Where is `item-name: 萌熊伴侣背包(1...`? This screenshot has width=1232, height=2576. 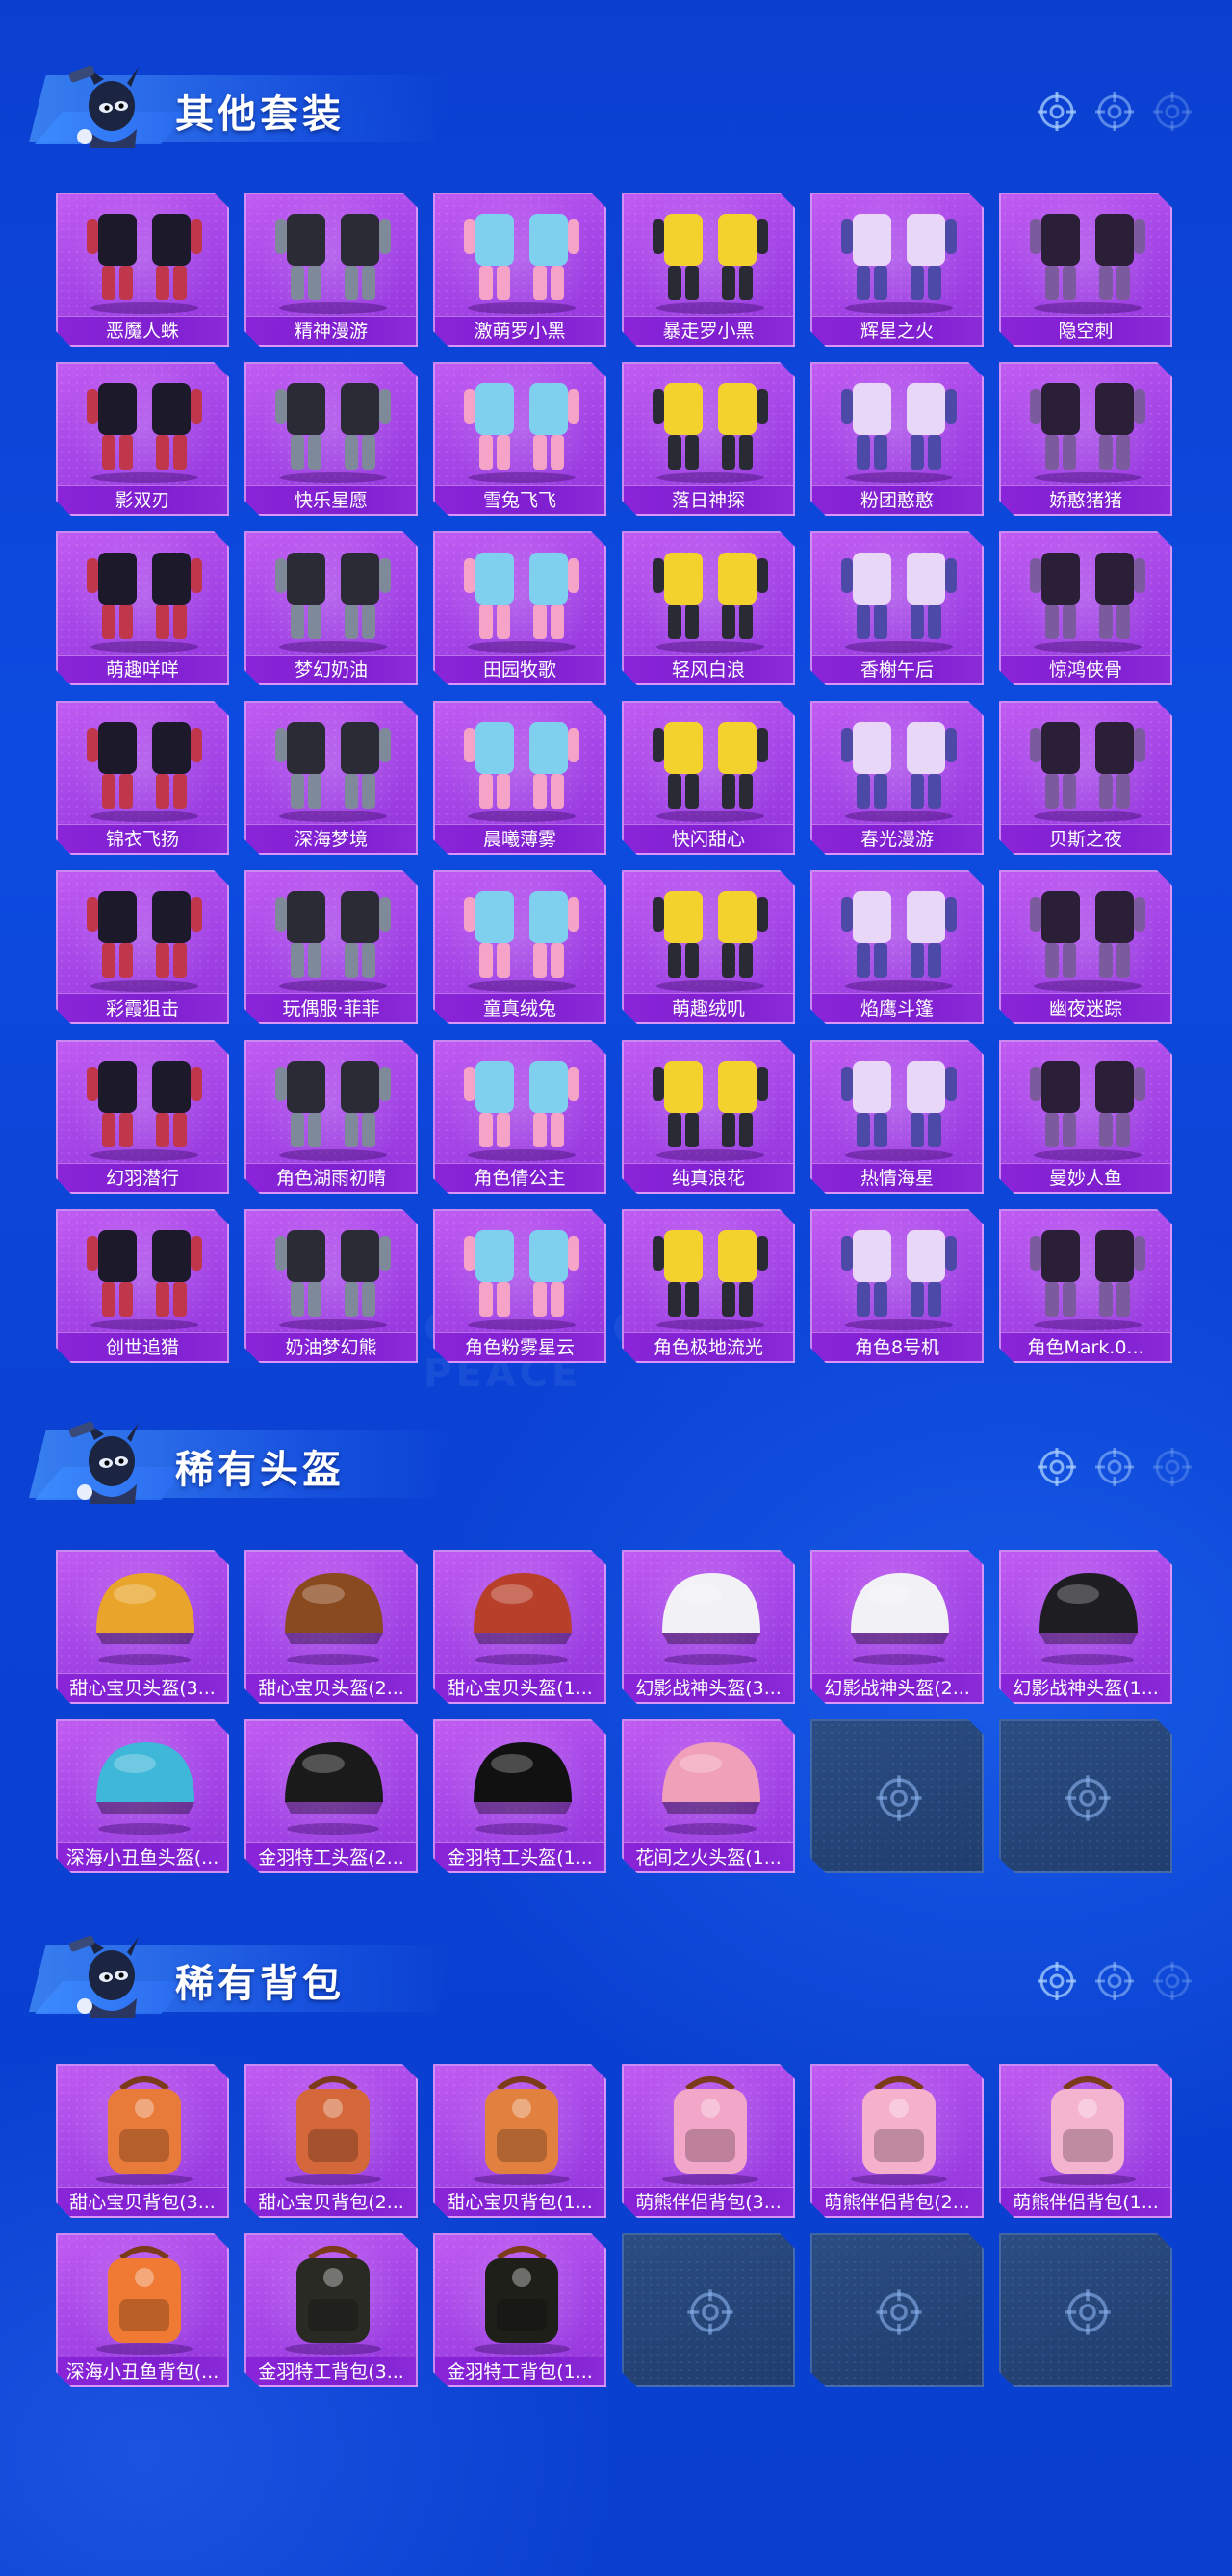
item-name: 萌熊伴侣背包(1... is located at coordinates (1085, 2201).